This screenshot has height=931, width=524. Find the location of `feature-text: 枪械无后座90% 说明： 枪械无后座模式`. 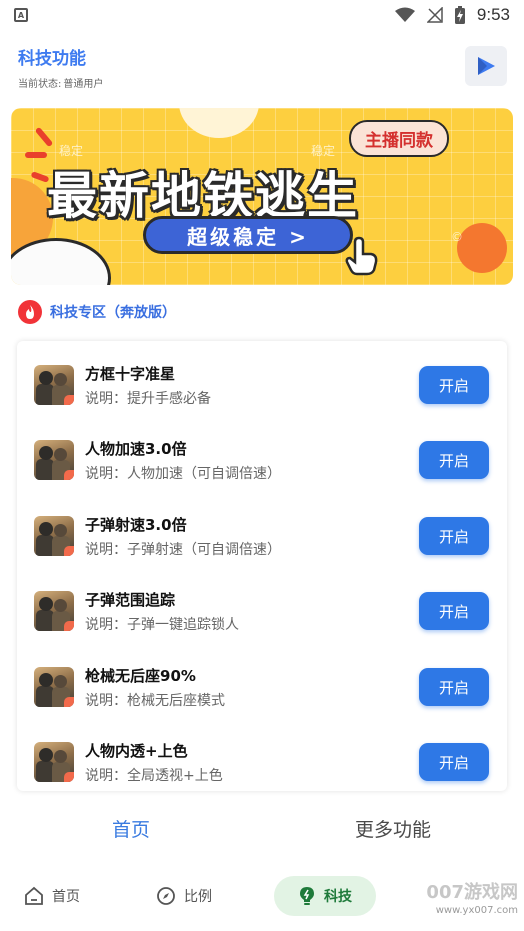

feature-text: 枪械无后座90% 说明： 枪械无后座模式 is located at coordinates (155, 687).